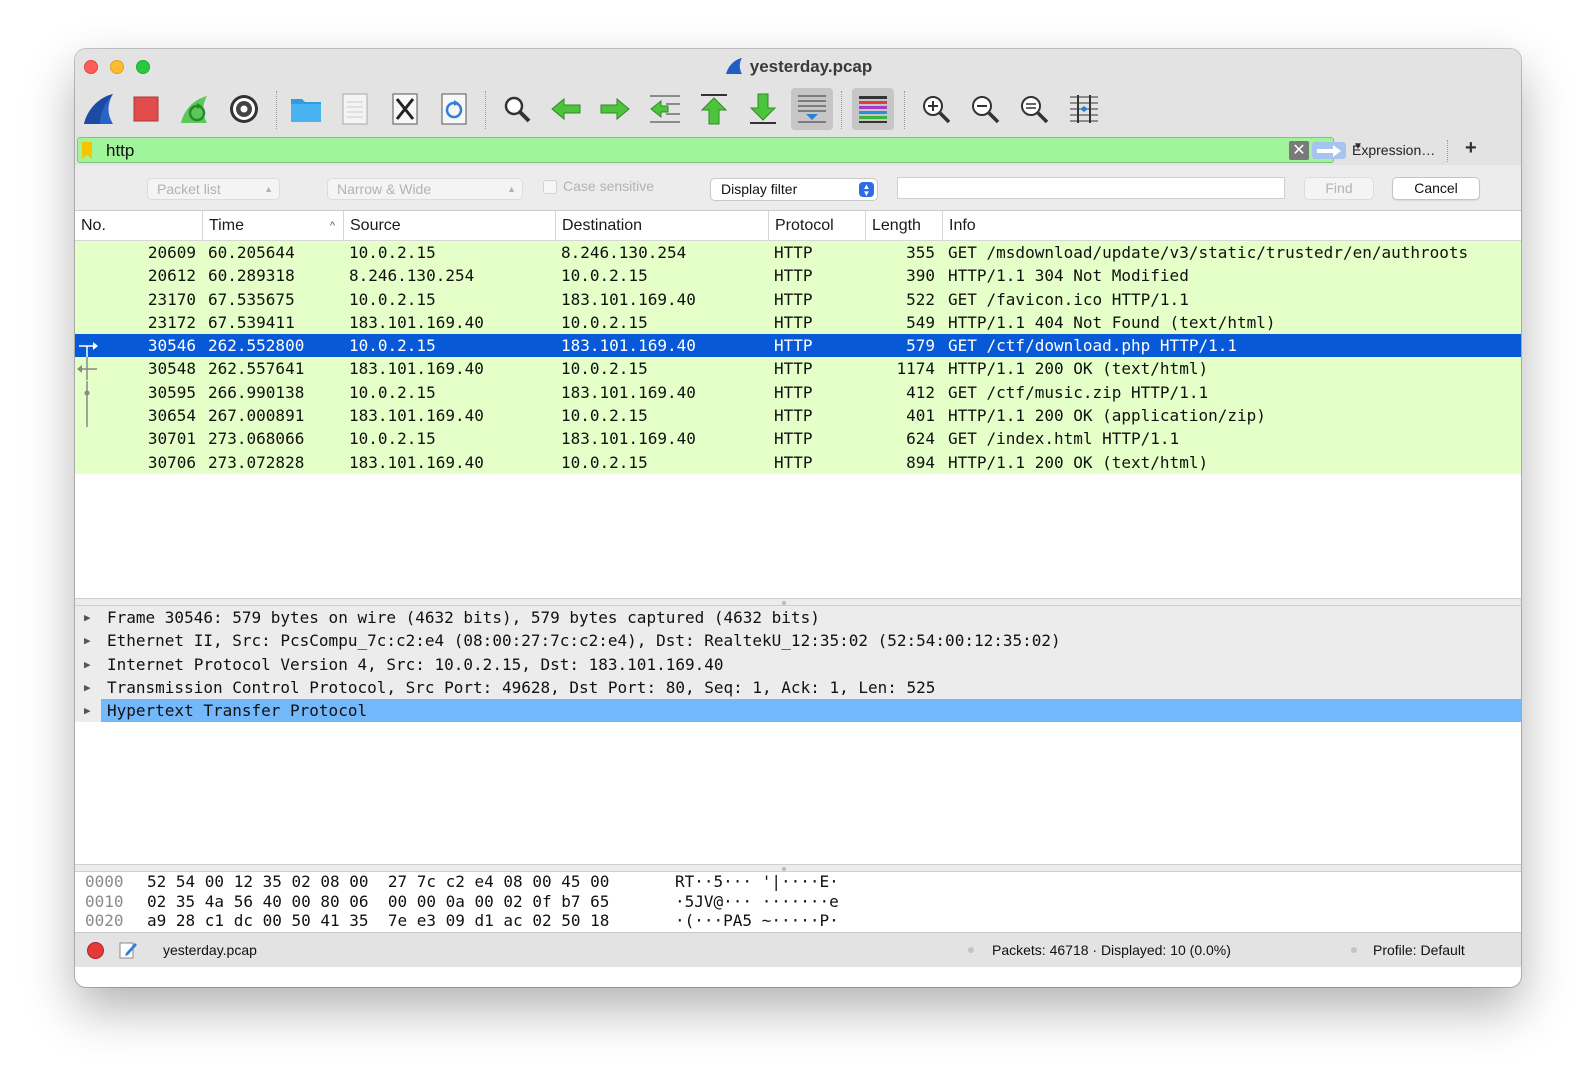 The width and height of the screenshot is (1596, 1080). Describe the element at coordinates (405, 109) in the screenshot. I see `close-file-button` at that location.